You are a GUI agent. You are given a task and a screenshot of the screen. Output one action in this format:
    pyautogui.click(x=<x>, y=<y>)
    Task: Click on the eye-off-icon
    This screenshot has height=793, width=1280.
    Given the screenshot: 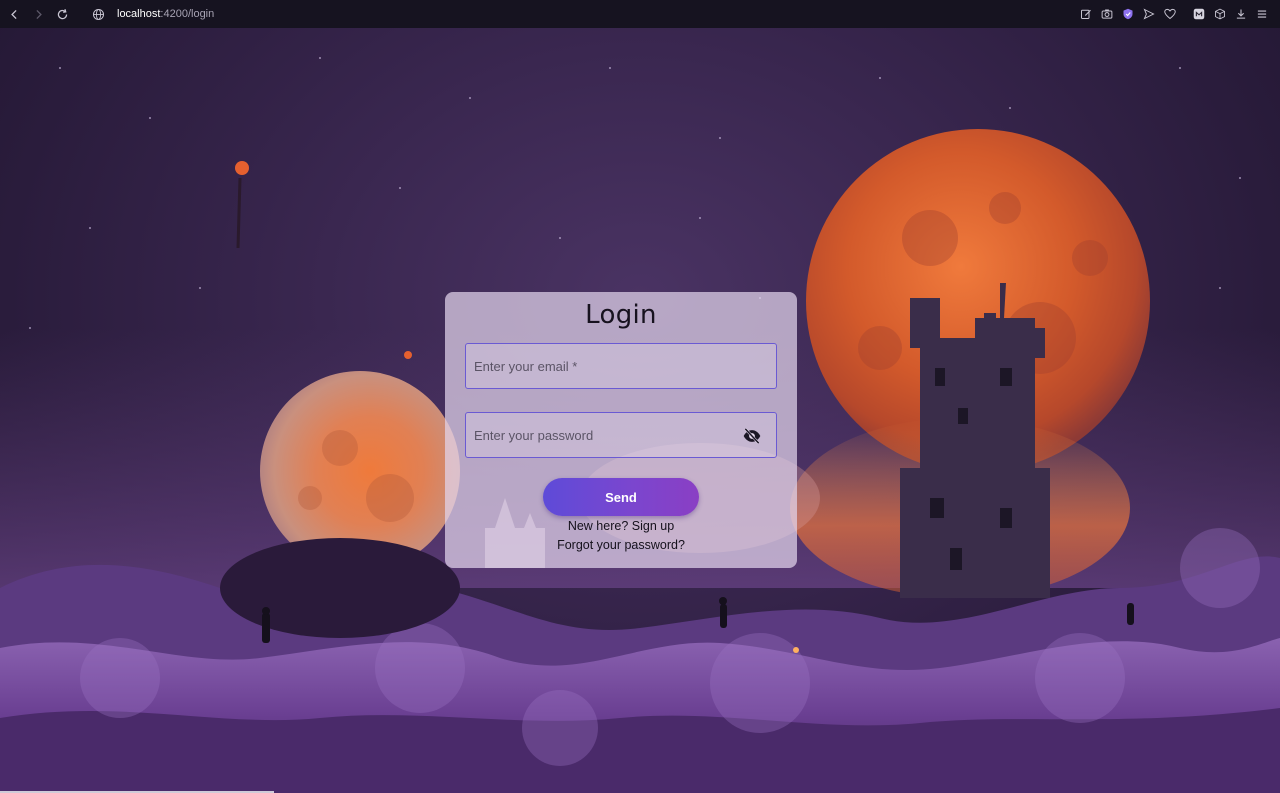 What is the action you would take?
    pyautogui.click(x=752, y=436)
    